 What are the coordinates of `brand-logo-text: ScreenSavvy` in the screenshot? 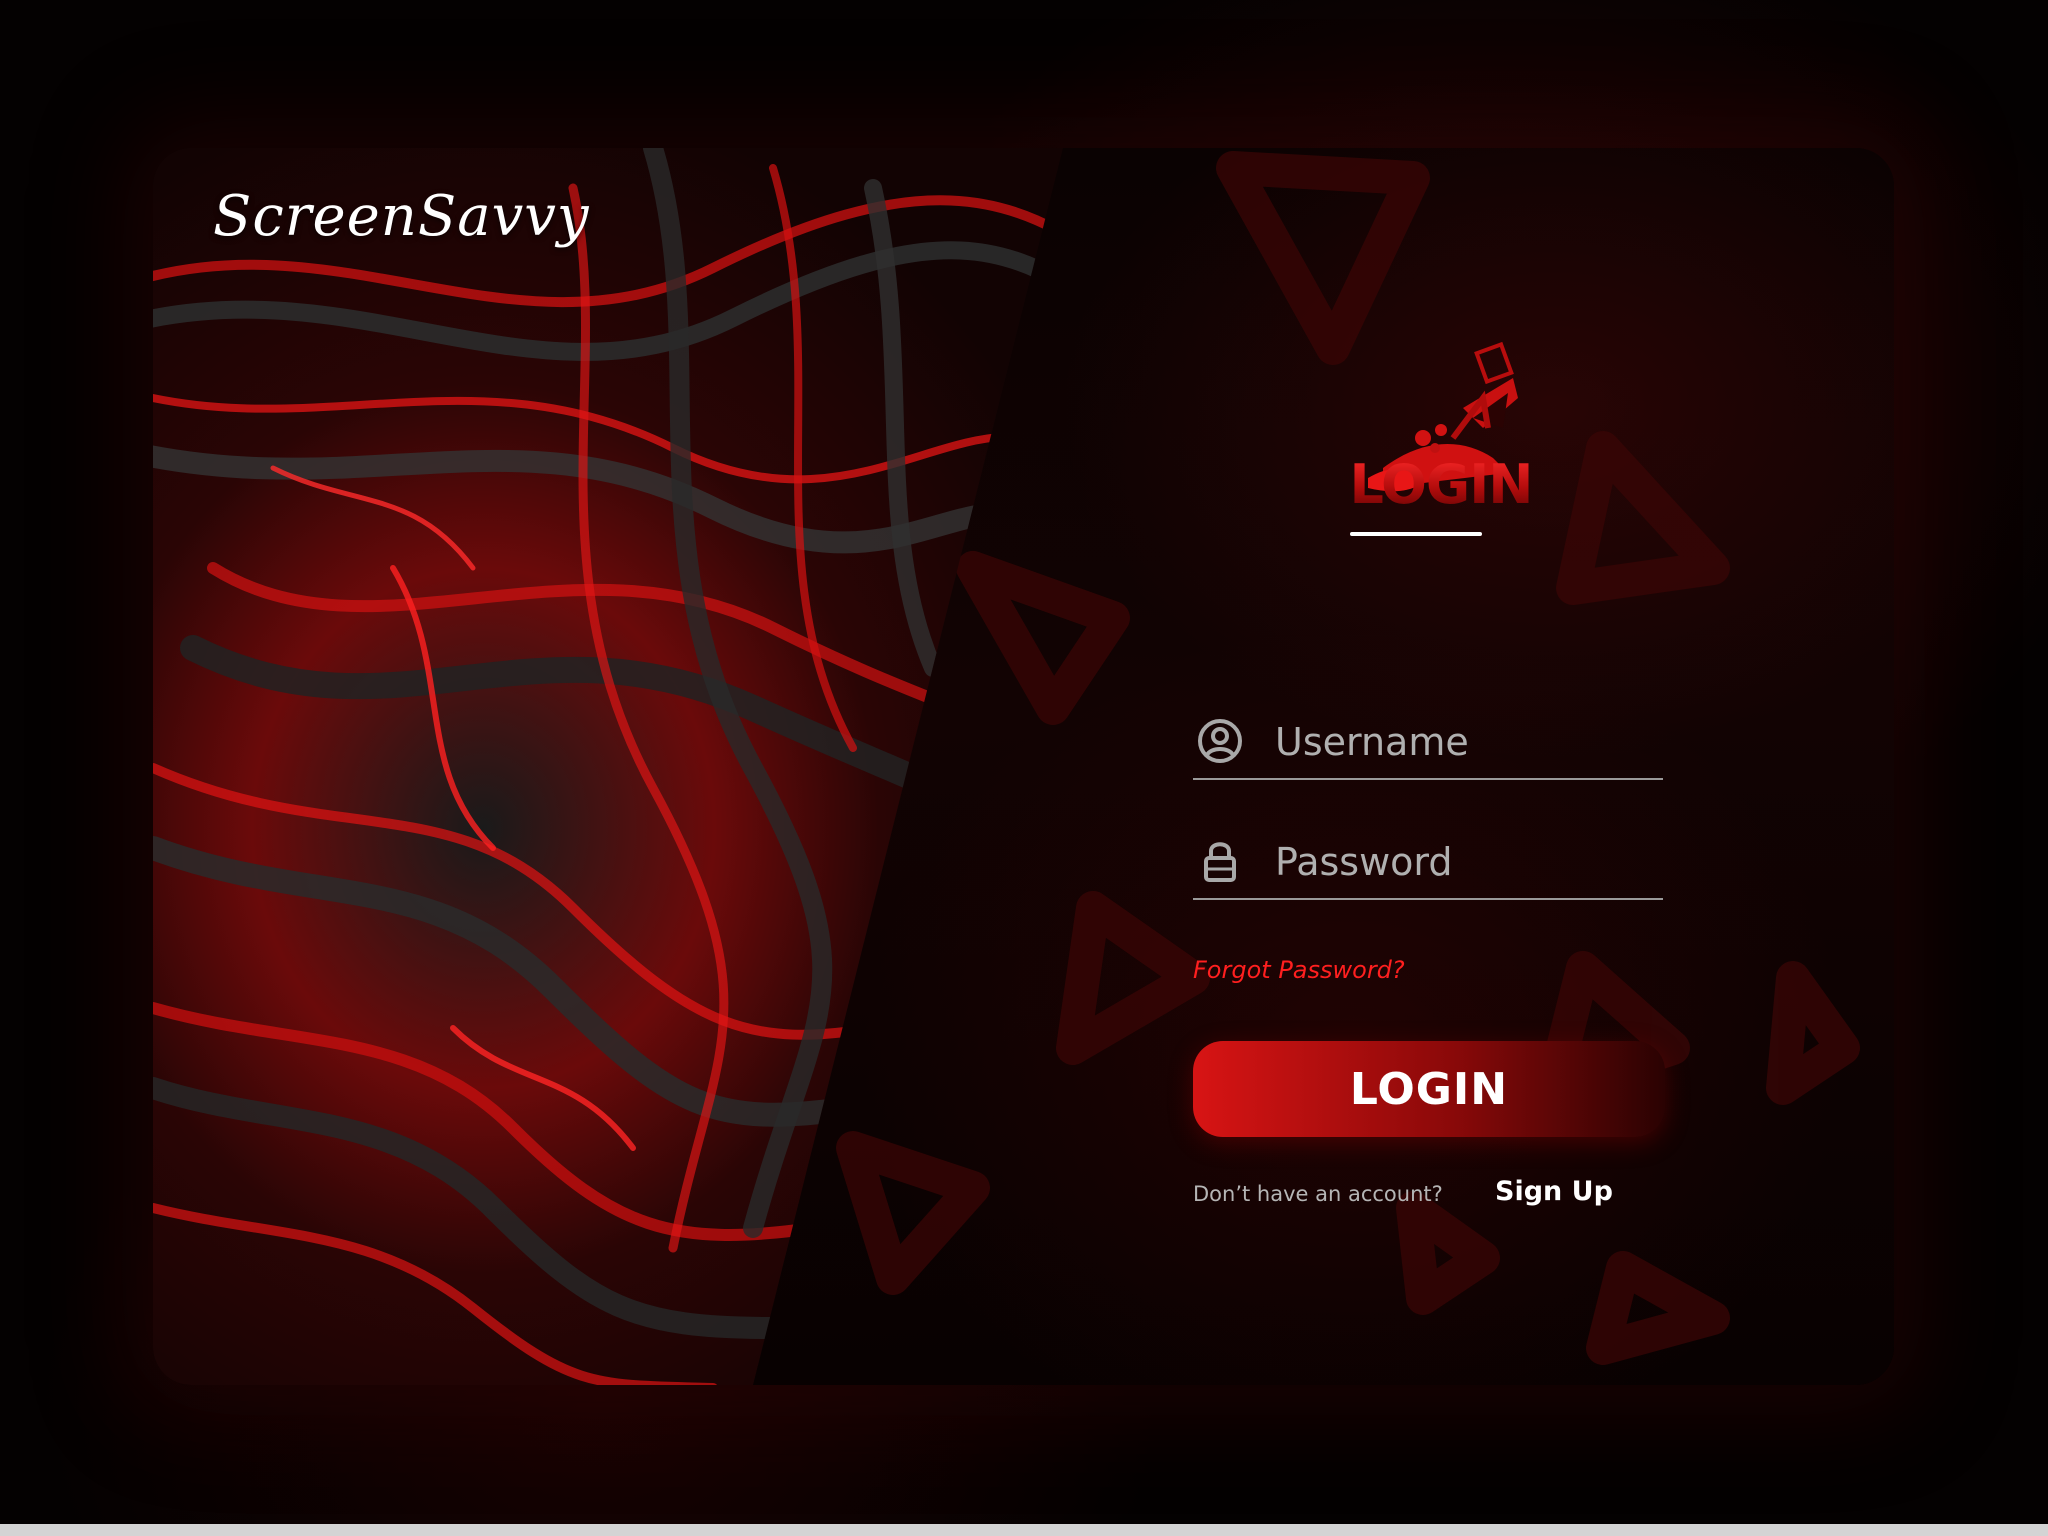 It's located at (401, 216).